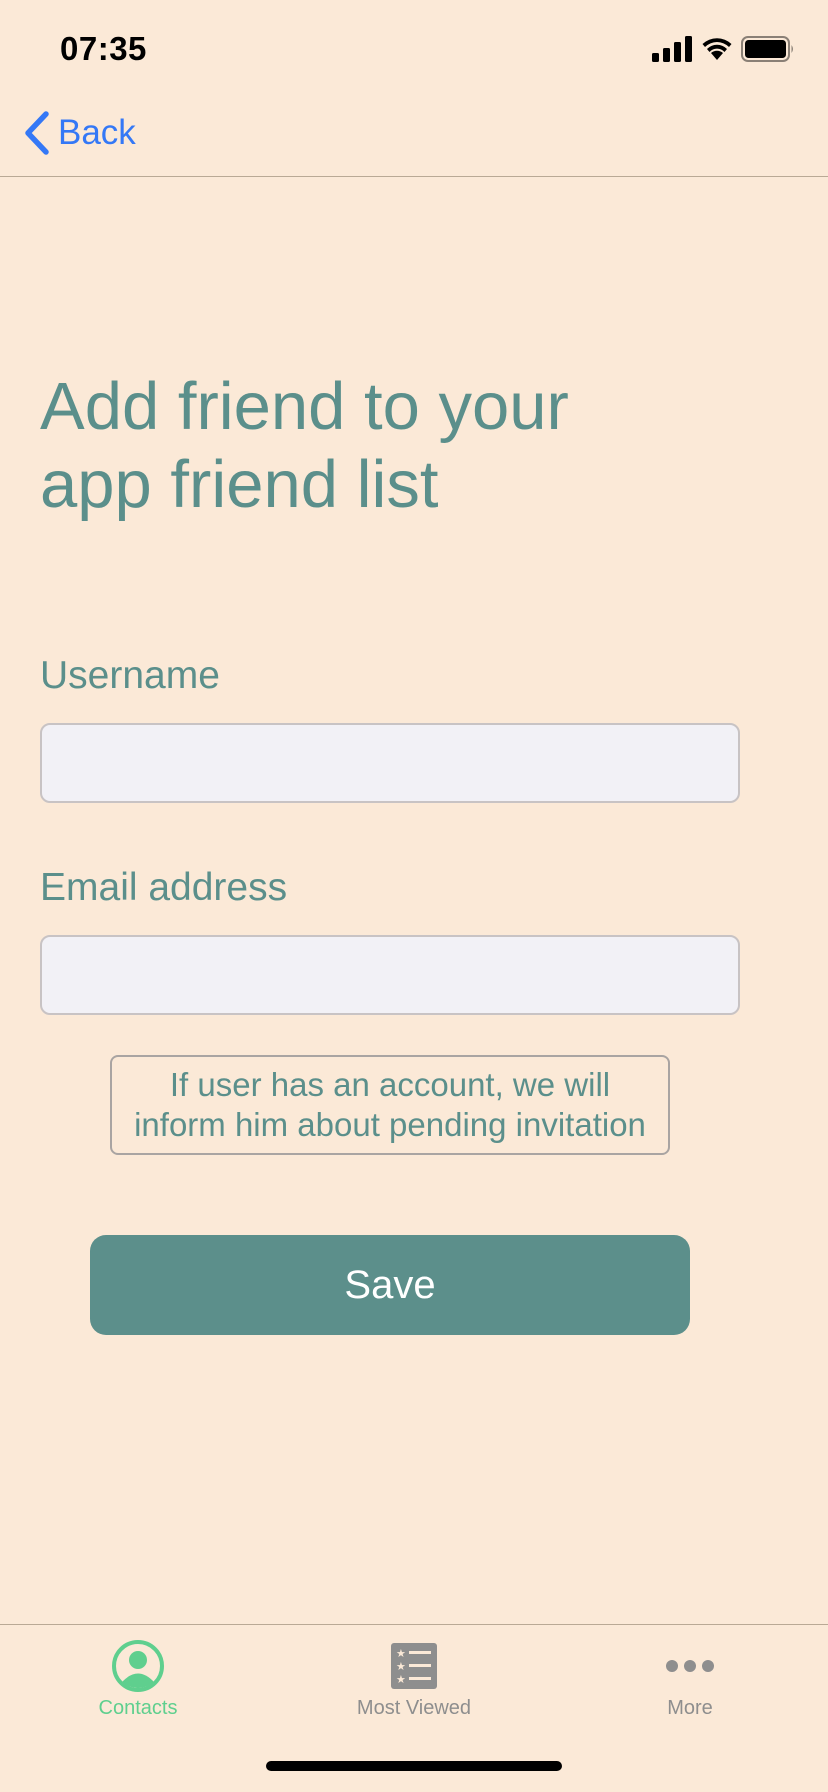 This screenshot has width=828, height=1792. I want to click on page-title: Add friend to your app friend list, so click(390, 446).